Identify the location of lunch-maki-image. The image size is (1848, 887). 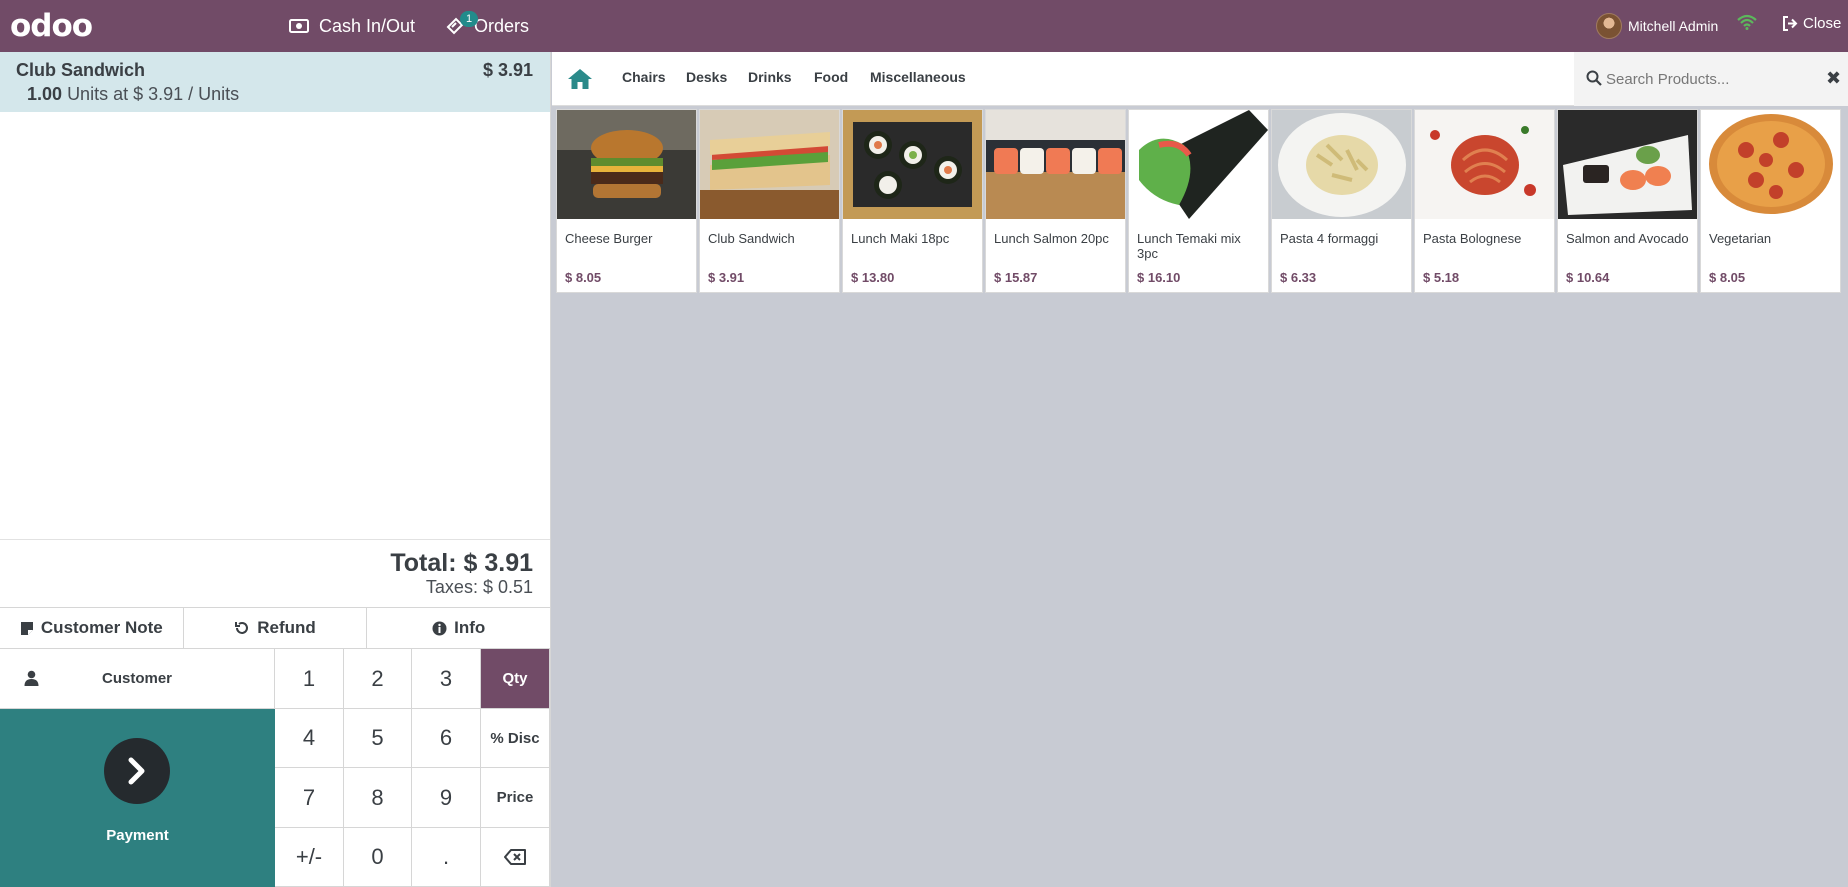
(912, 164).